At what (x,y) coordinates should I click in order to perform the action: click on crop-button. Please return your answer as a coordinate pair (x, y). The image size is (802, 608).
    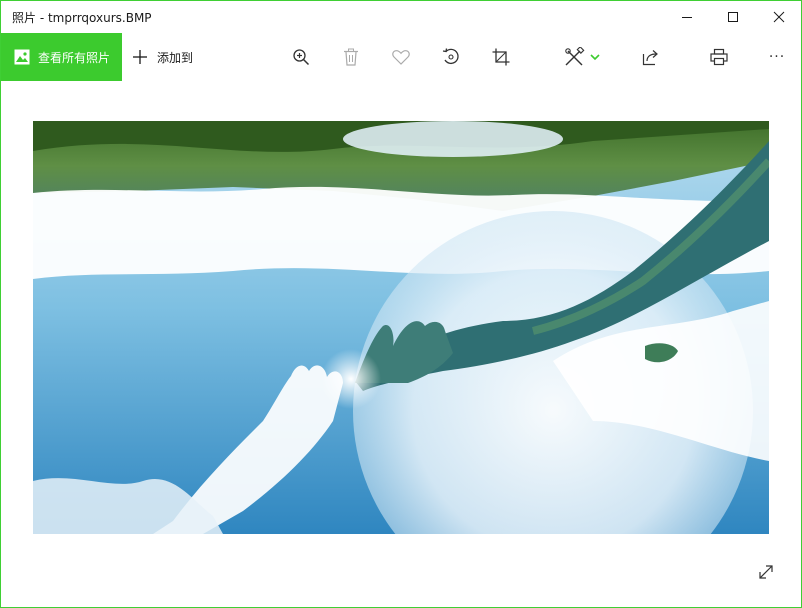
    Looking at the image, I should click on (501, 57).